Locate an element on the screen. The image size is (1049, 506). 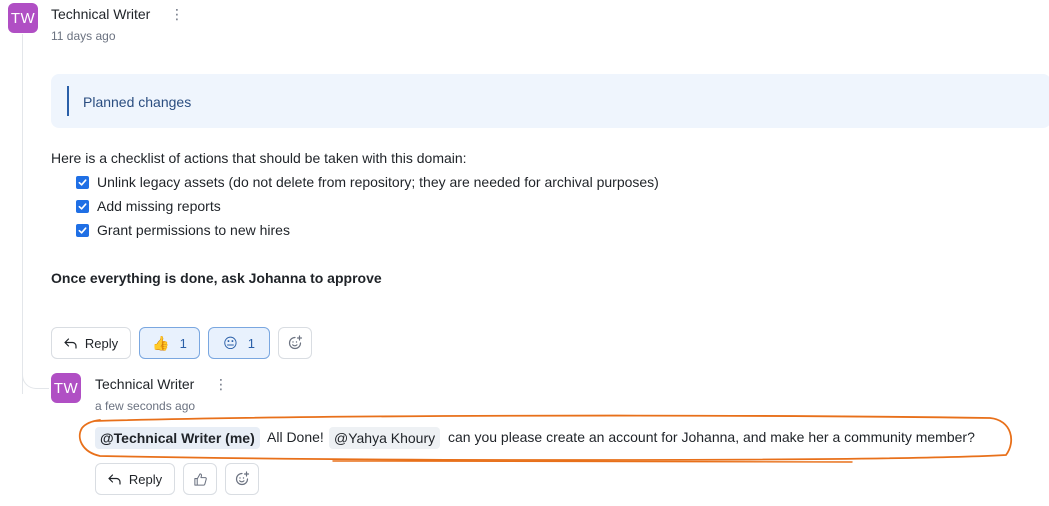
mention-self: @Technical Writer (me) is located at coordinates (177, 438).